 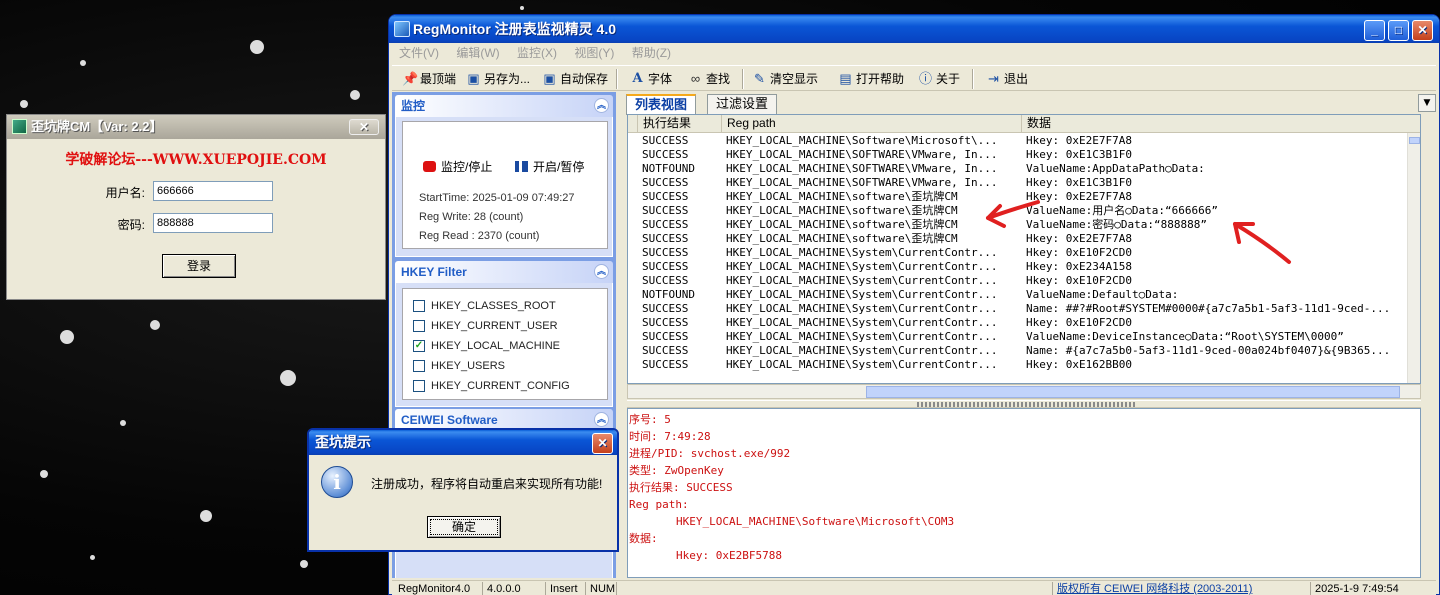 What do you see at coordinates (199, 266) in the screenshot?
I see `login-button: 登录` at bounding box center [199, 266].